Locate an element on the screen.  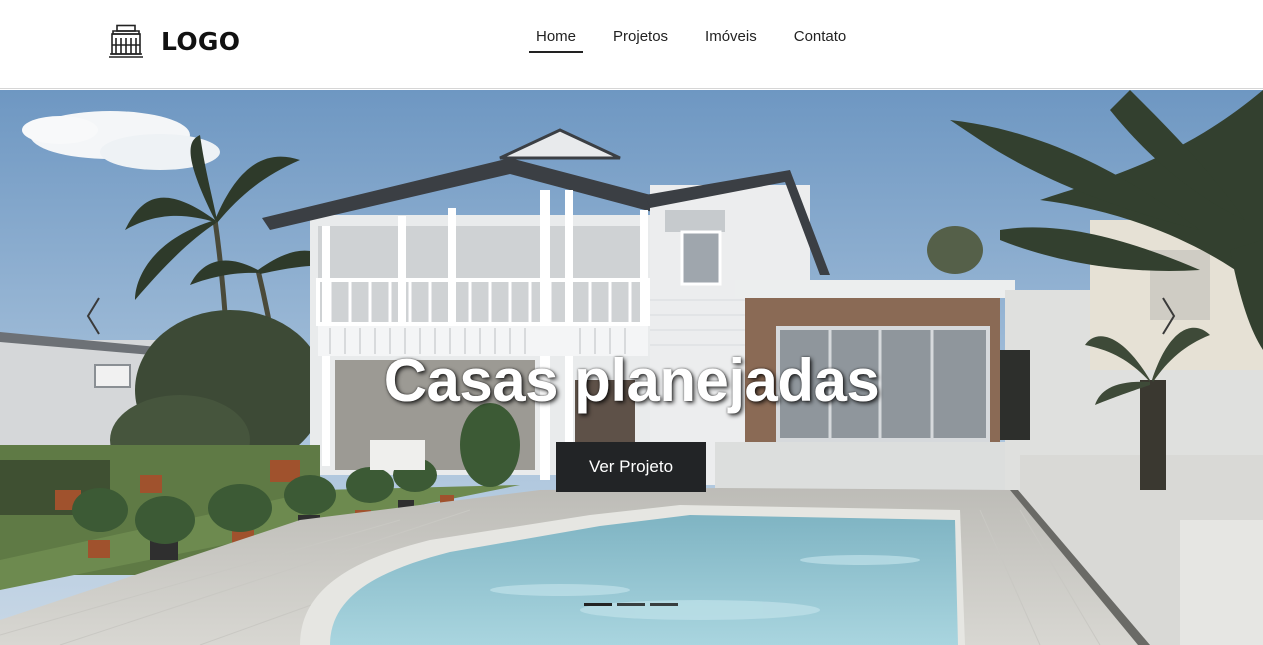
nav-item-contato: Contato is located at coordinates (820, 40).